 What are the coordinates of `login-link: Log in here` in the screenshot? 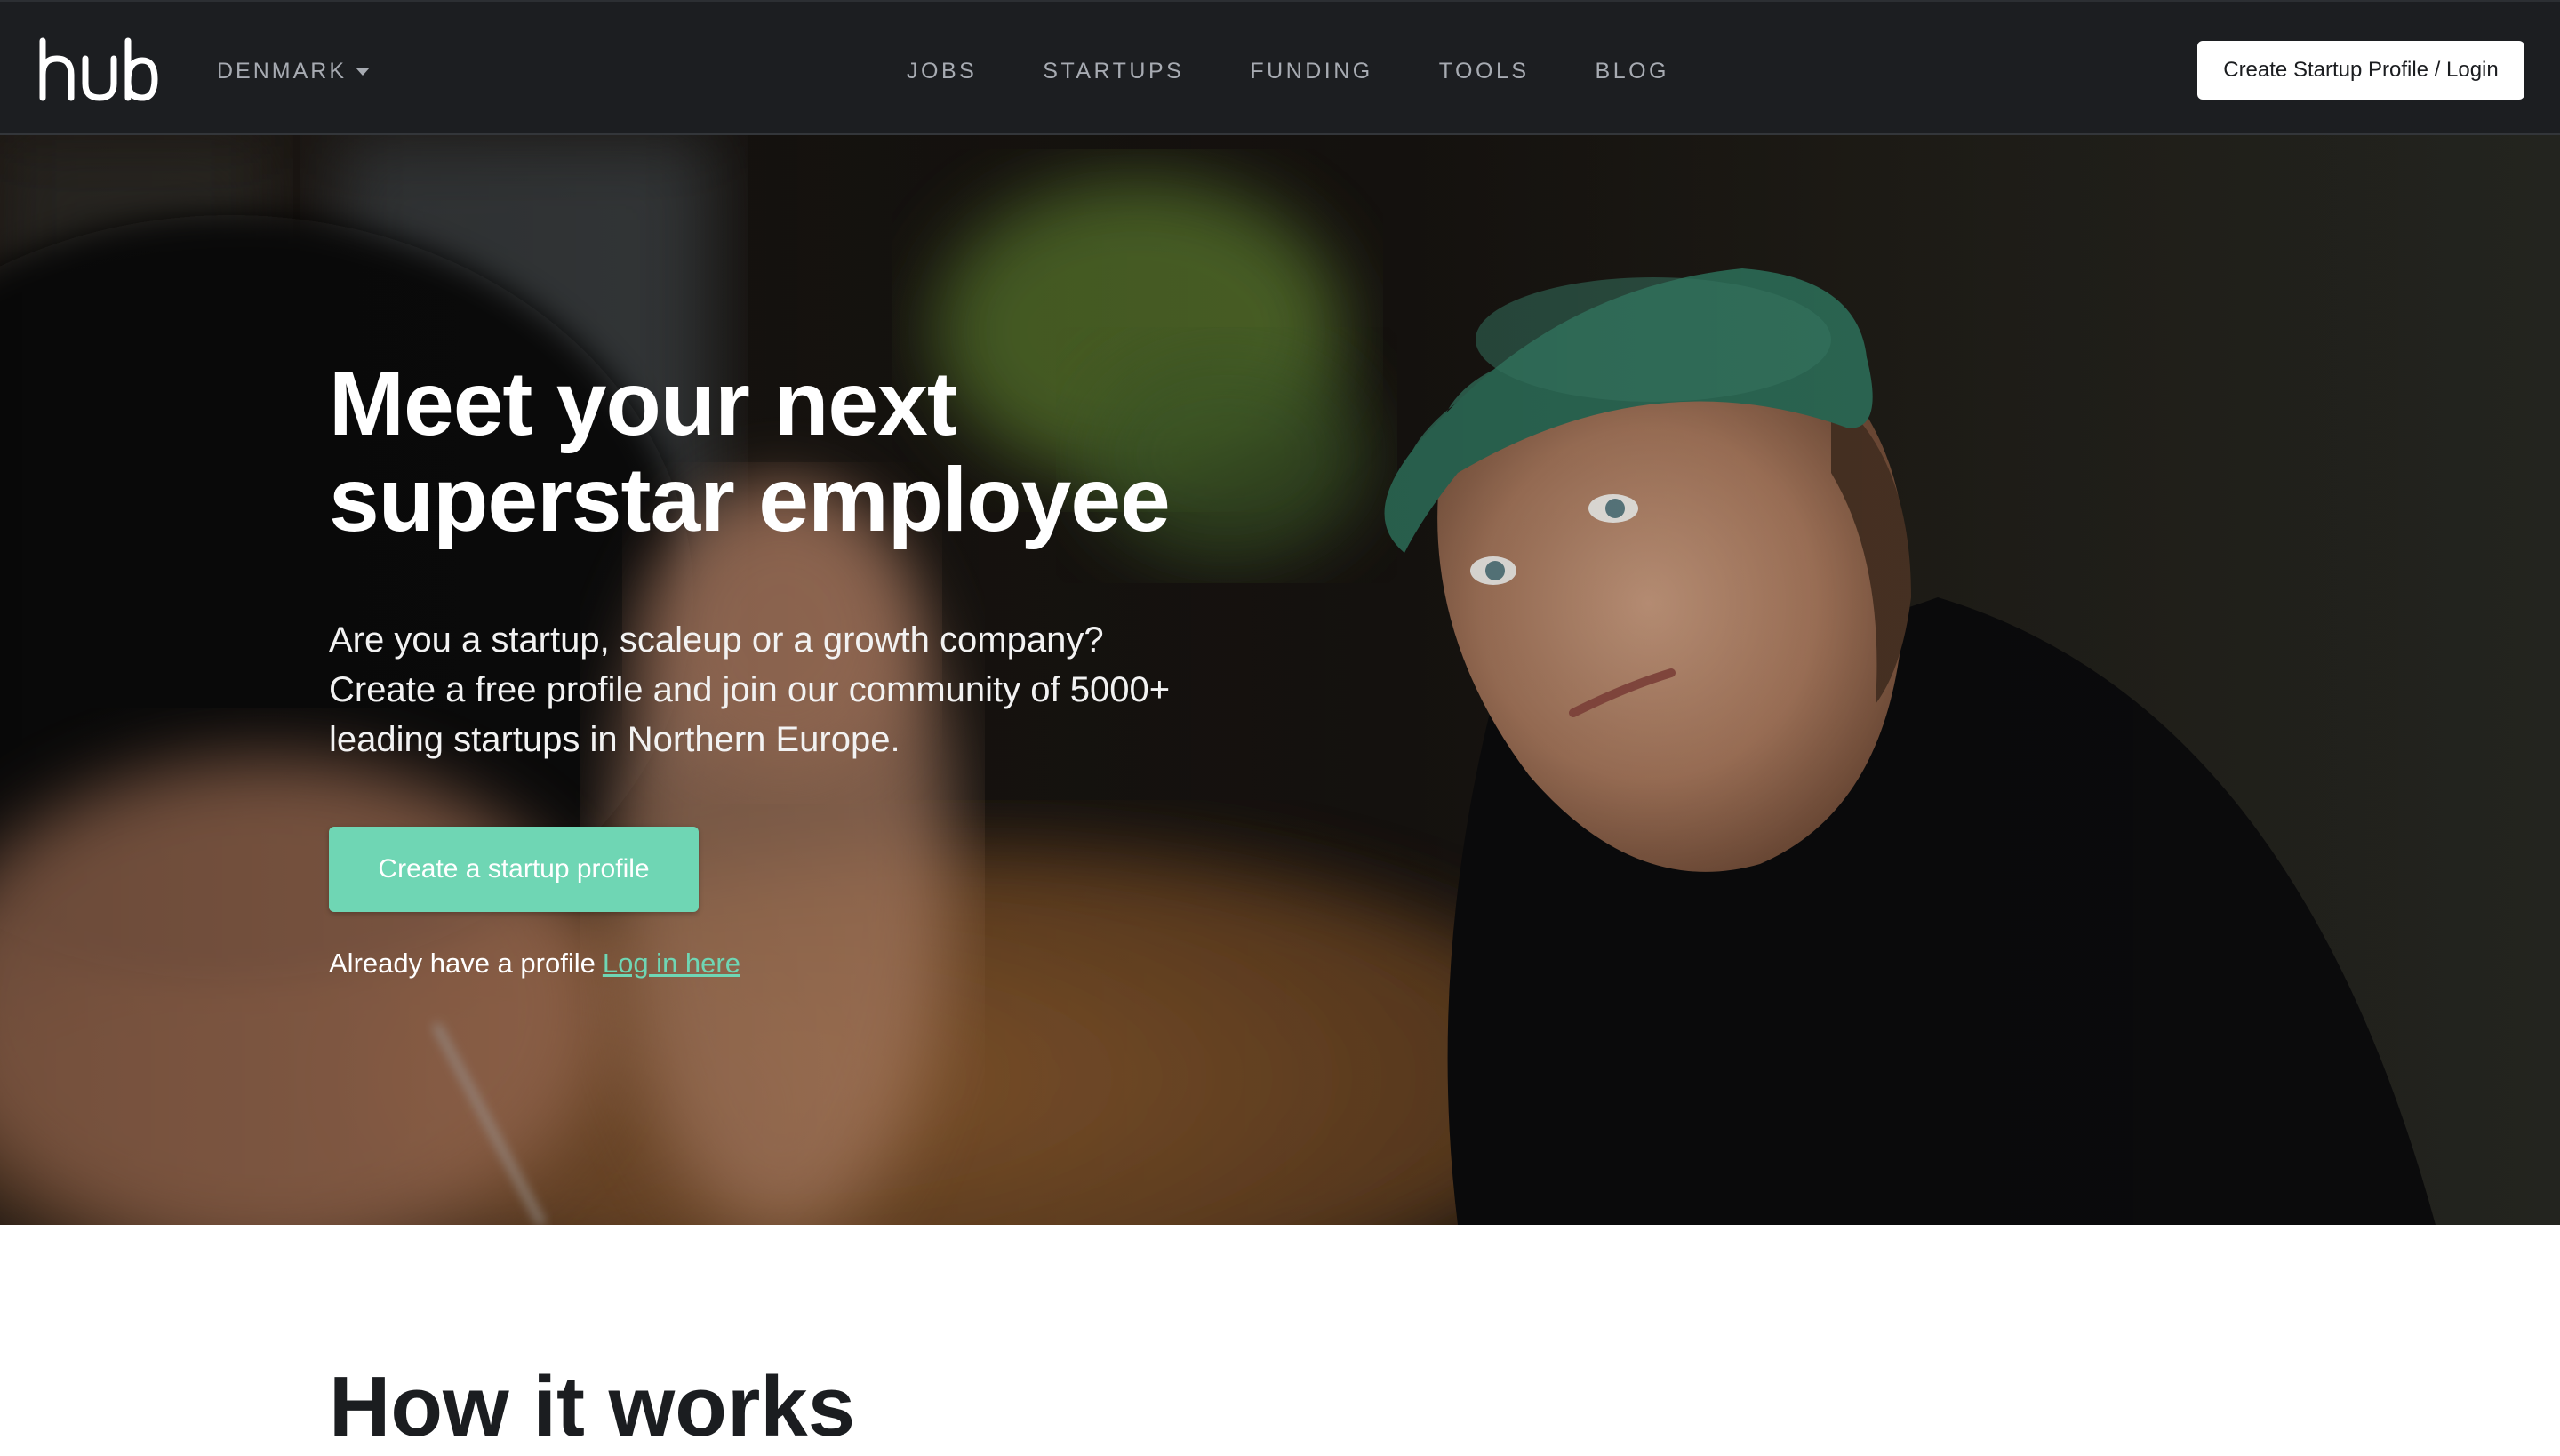 It's located at (671, 963).